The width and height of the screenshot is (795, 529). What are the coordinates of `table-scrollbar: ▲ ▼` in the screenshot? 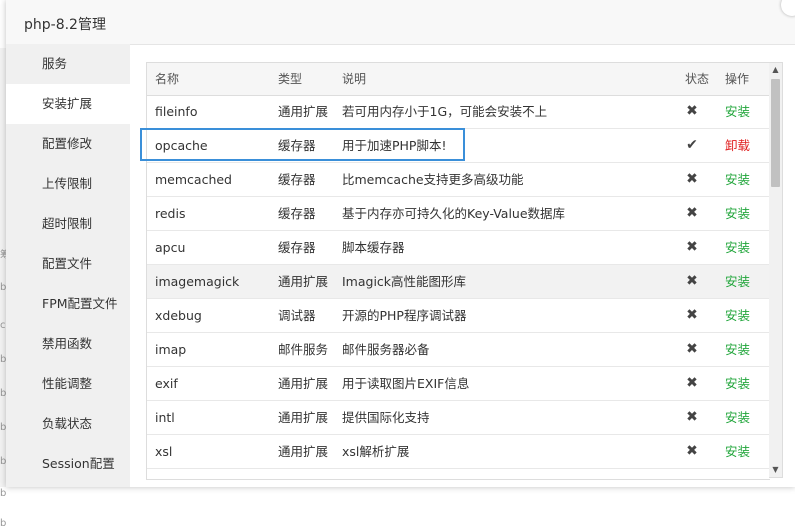 It's located at (776, 270).